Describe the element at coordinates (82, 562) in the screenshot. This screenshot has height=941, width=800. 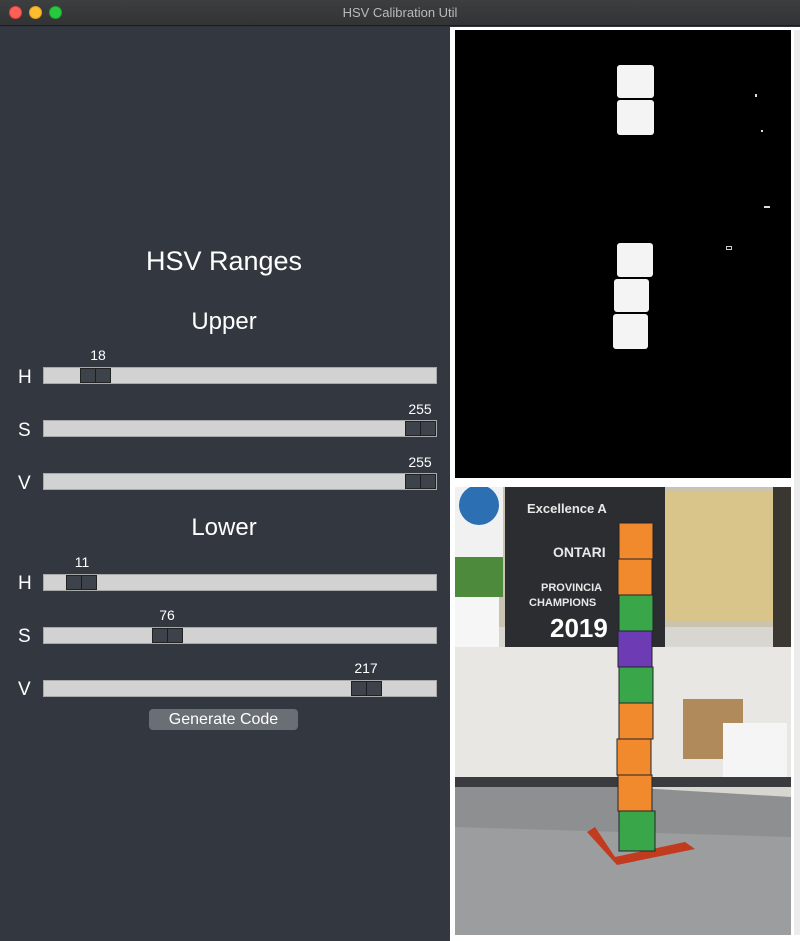
I see `lower-h-value: 11` at that location.